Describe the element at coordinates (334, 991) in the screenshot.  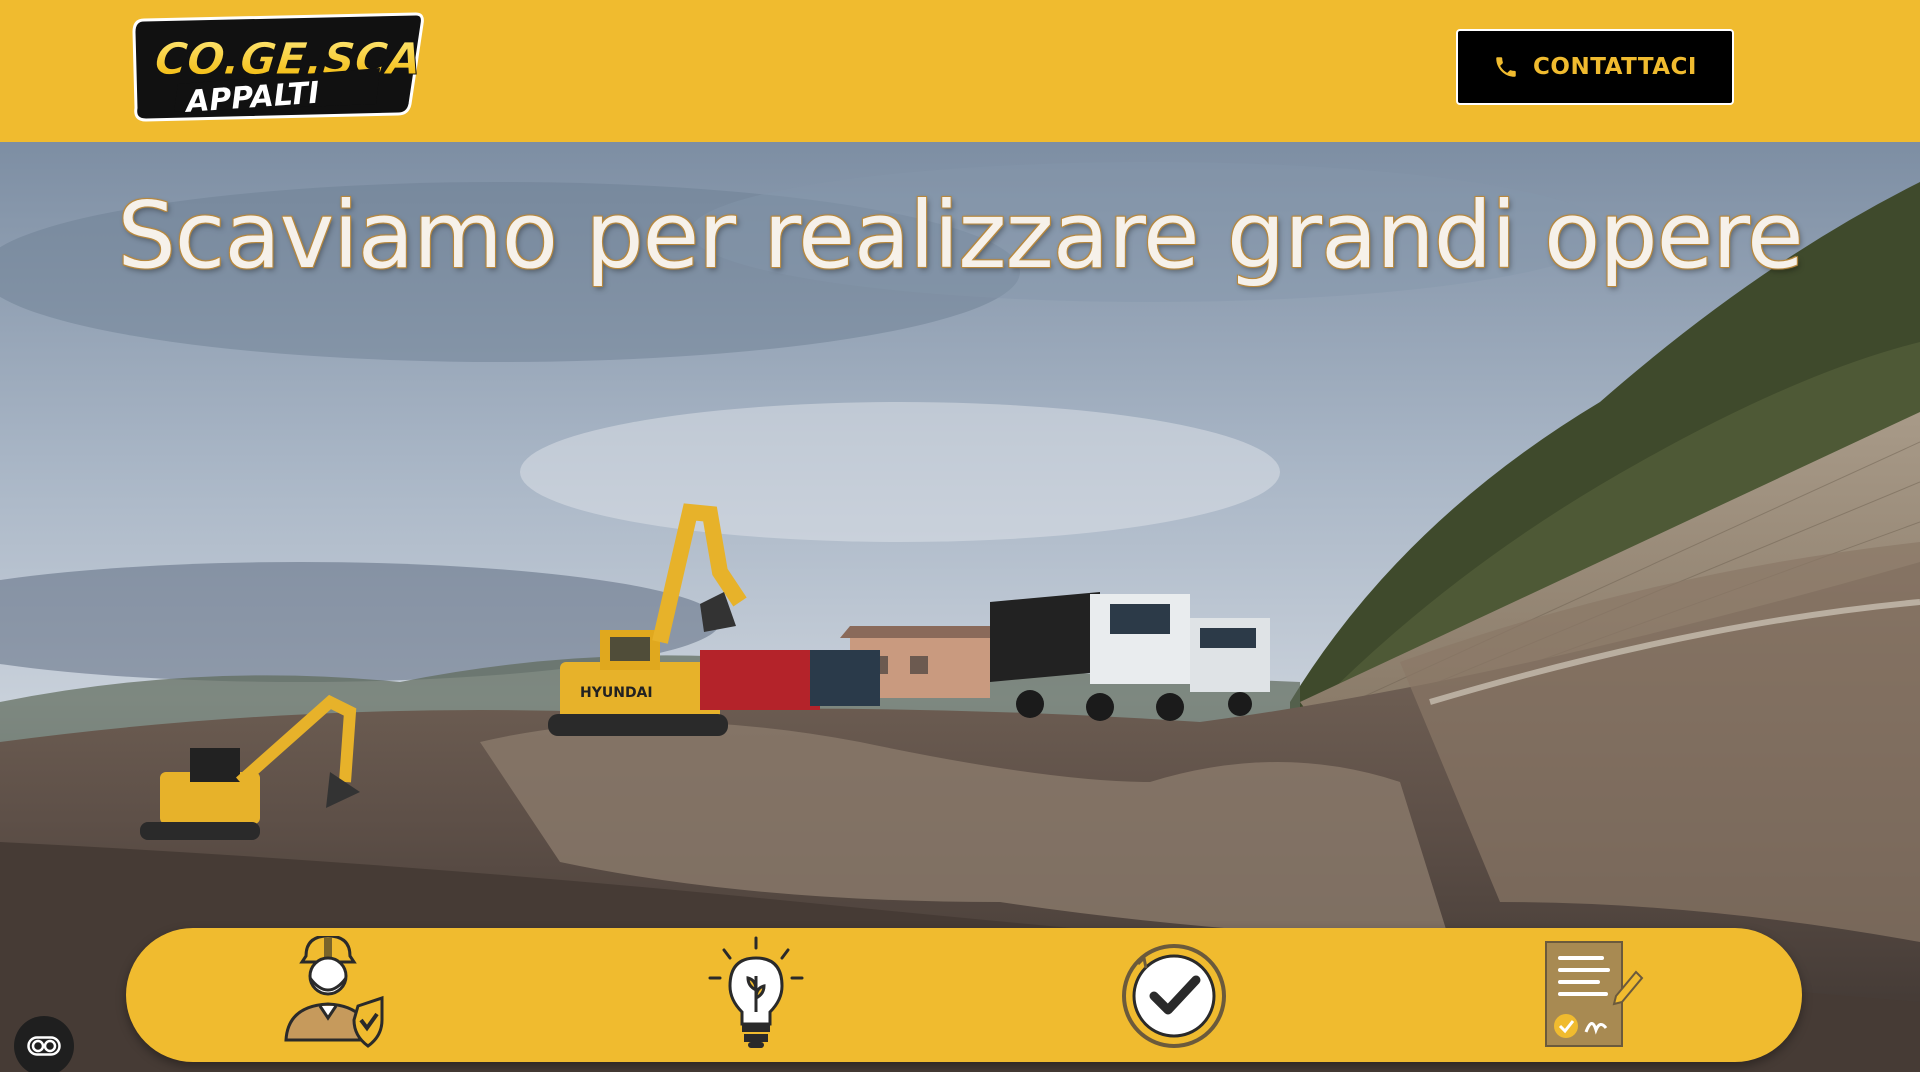
I see `worker-safety-icon` at that location.